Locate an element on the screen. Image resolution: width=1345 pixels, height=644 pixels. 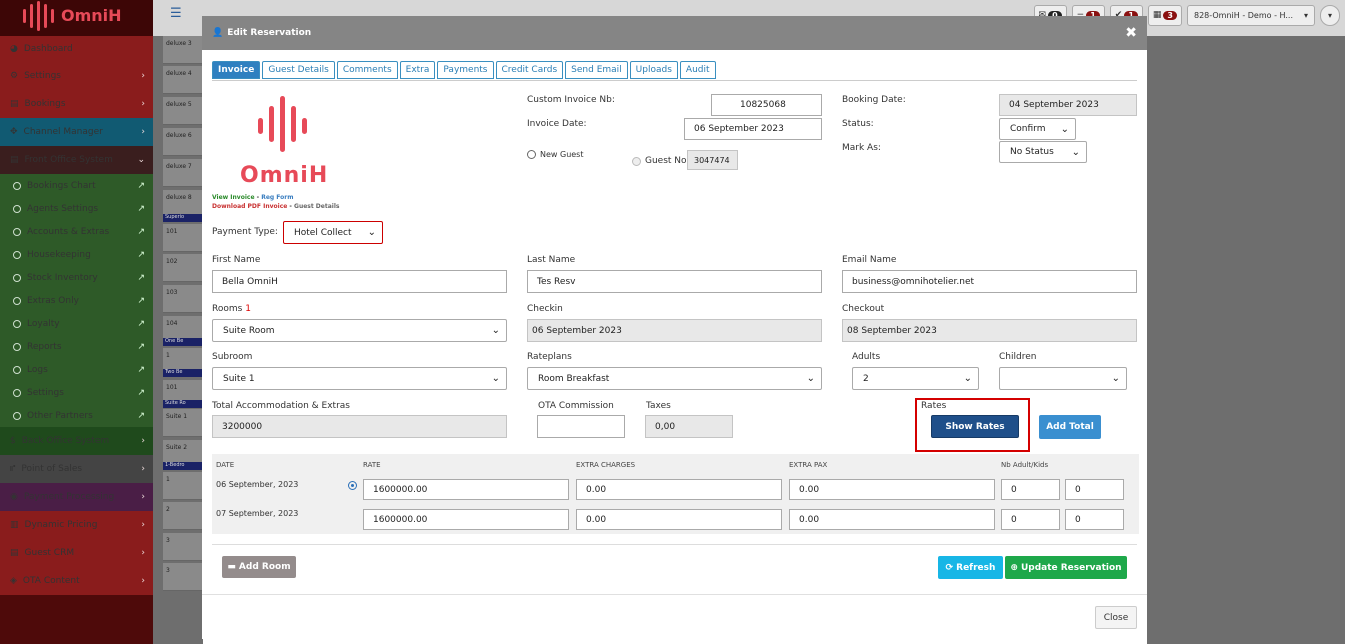
checkout-label: Checkout is located at coordinates (863, 309).